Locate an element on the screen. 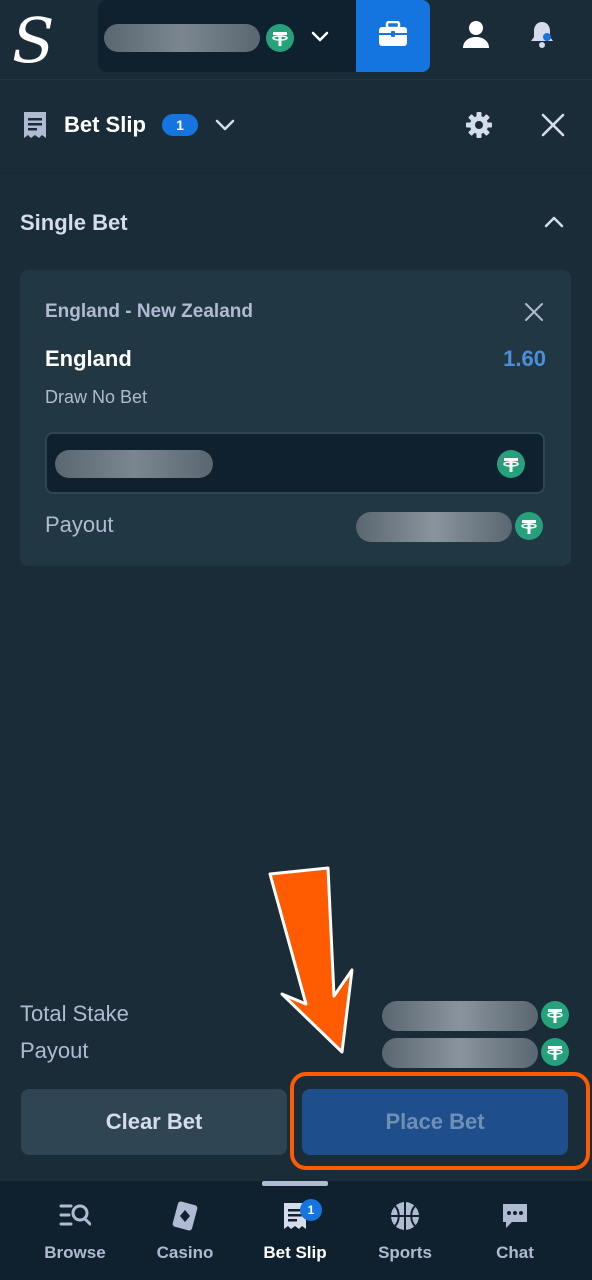  betslip-count-badge: 1 is located at coordinates (180, 125).